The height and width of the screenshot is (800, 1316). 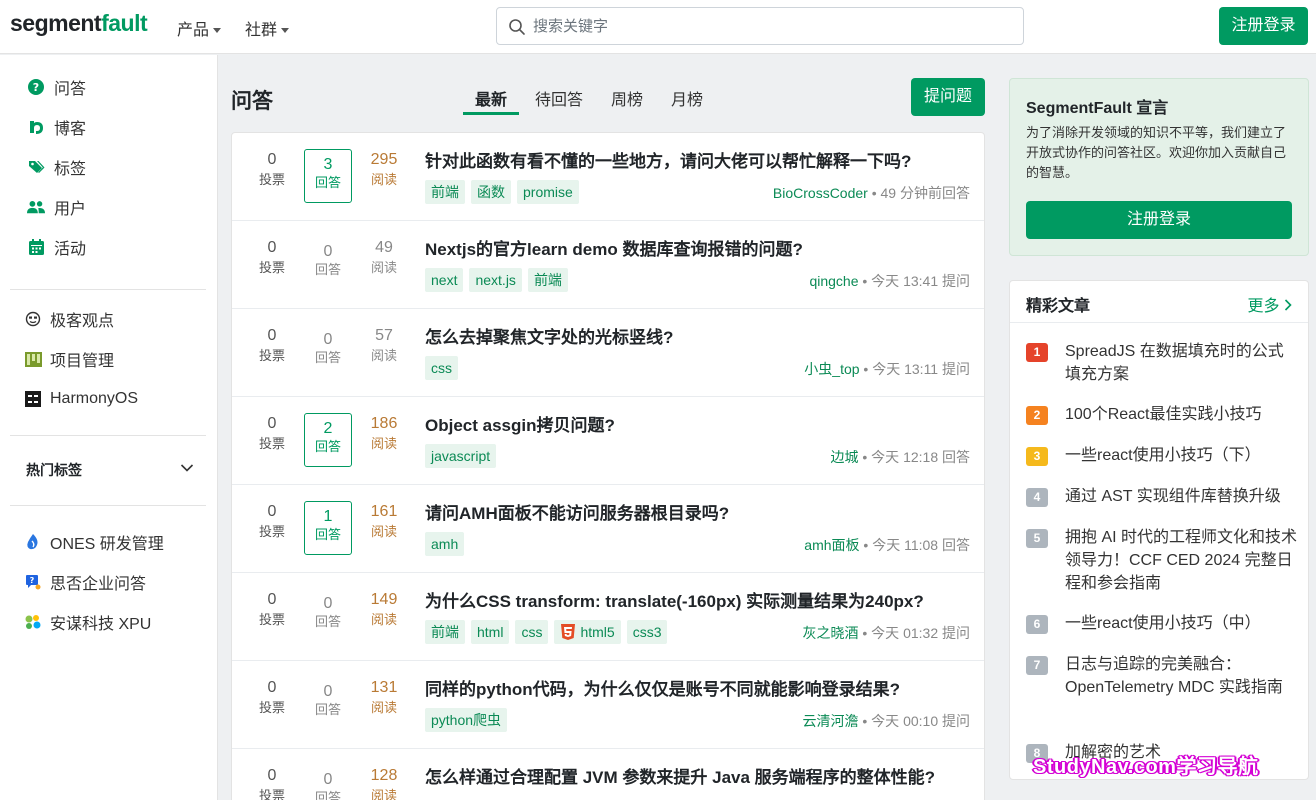 I want to click on sidebar-item-xpu: 安谋科技 XPU, so click(x=87, y=622).